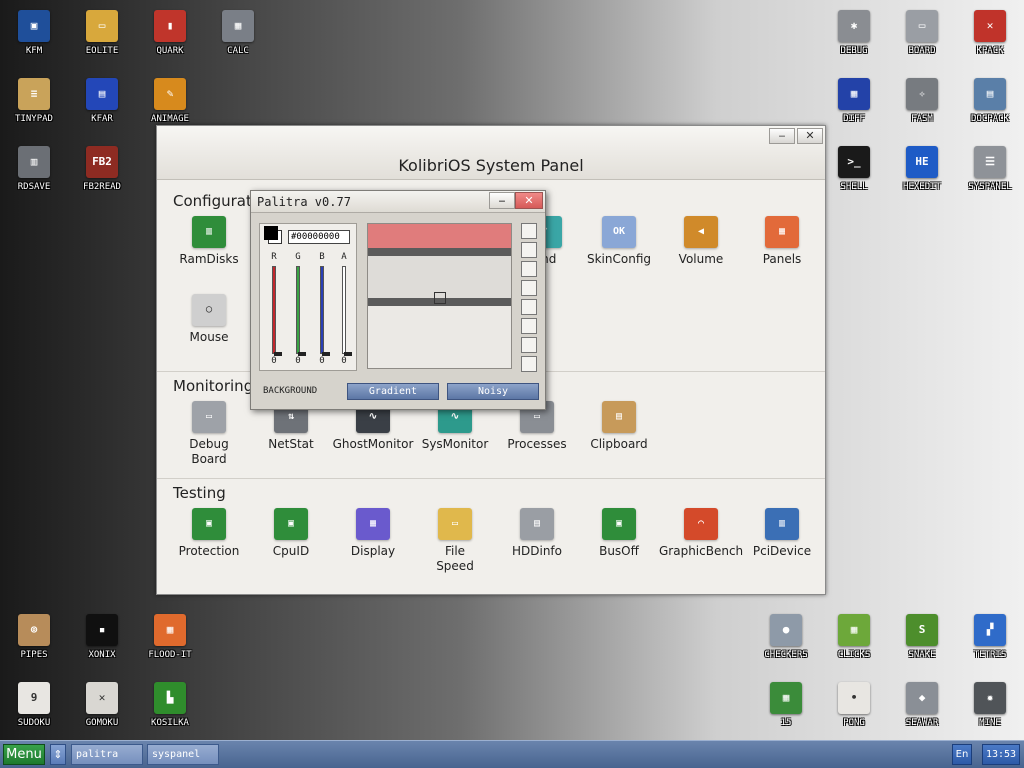  I want to click on desktop-icon-gomoku: ✕ GOMOKU, so click(102, 706).